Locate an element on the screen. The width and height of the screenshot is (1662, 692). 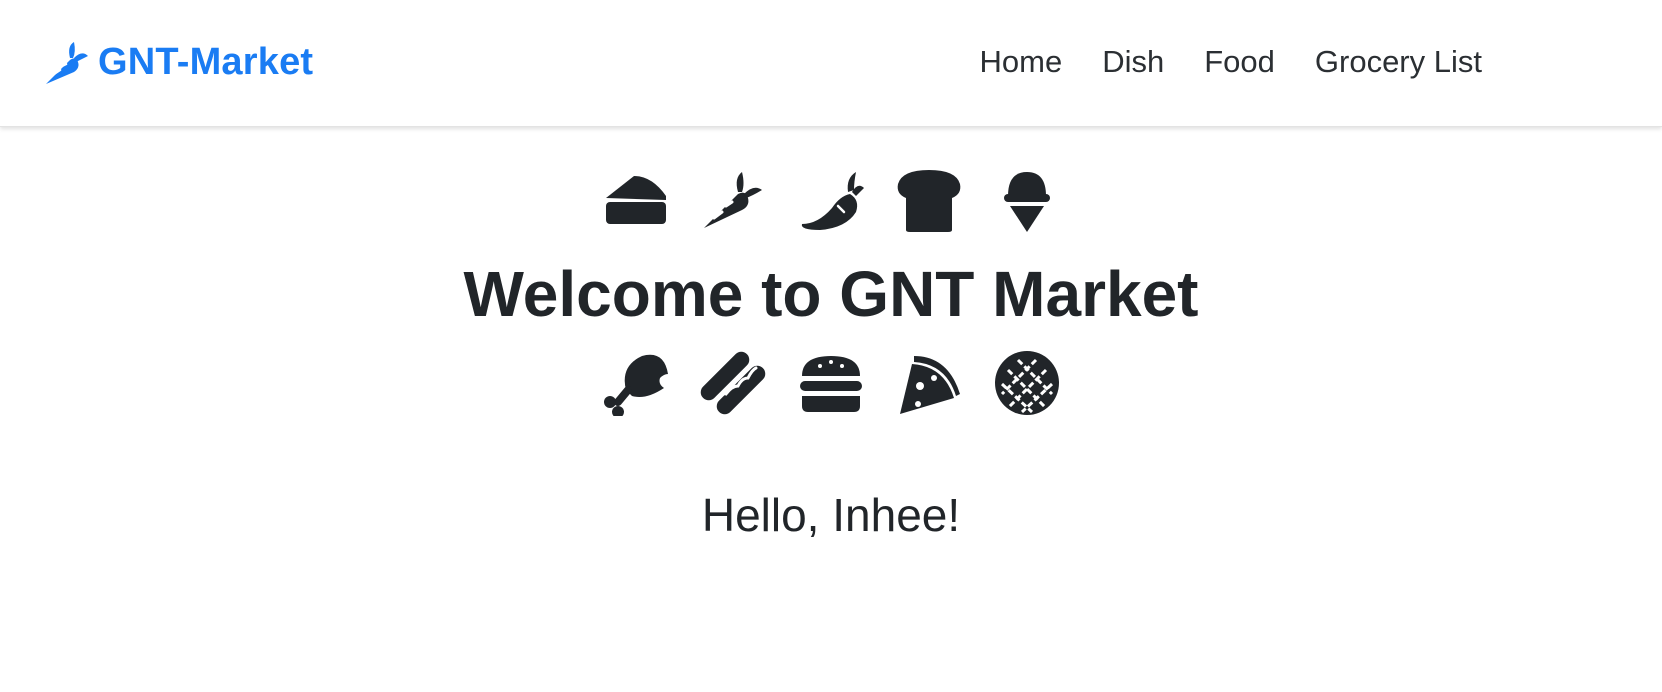
bread-icon is located at coordinates (929, 201).